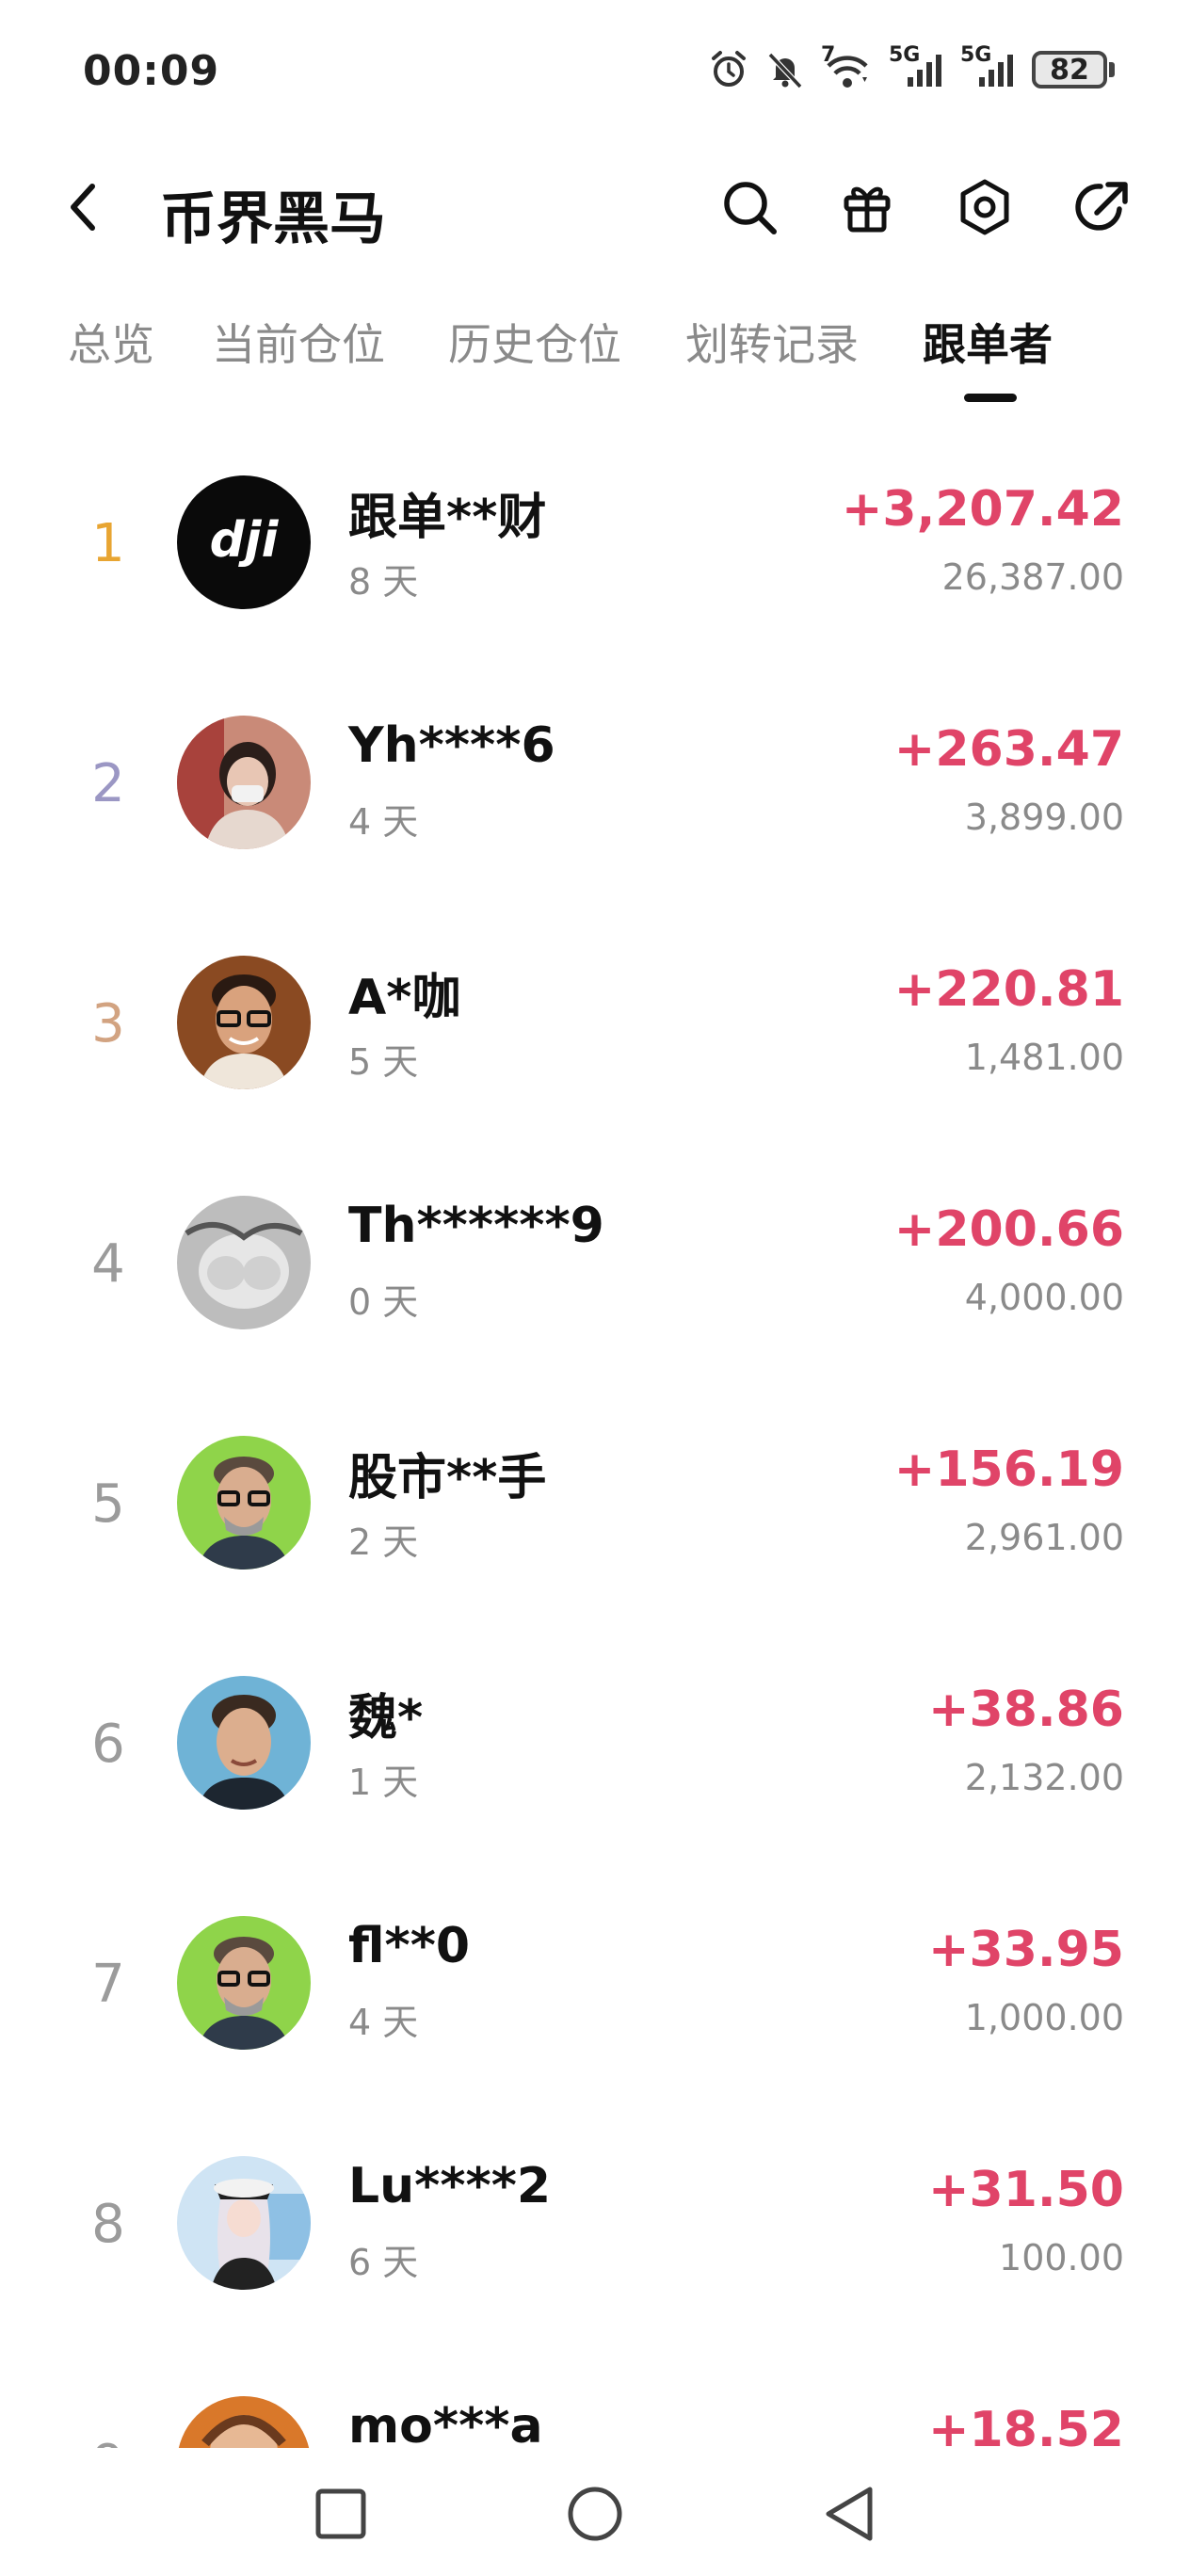  Describe the element at coordinates (595, 1269) in the screenshot. I see `list-item: 4 Th******9 0 天 +200.66 4,000.00` at that location.